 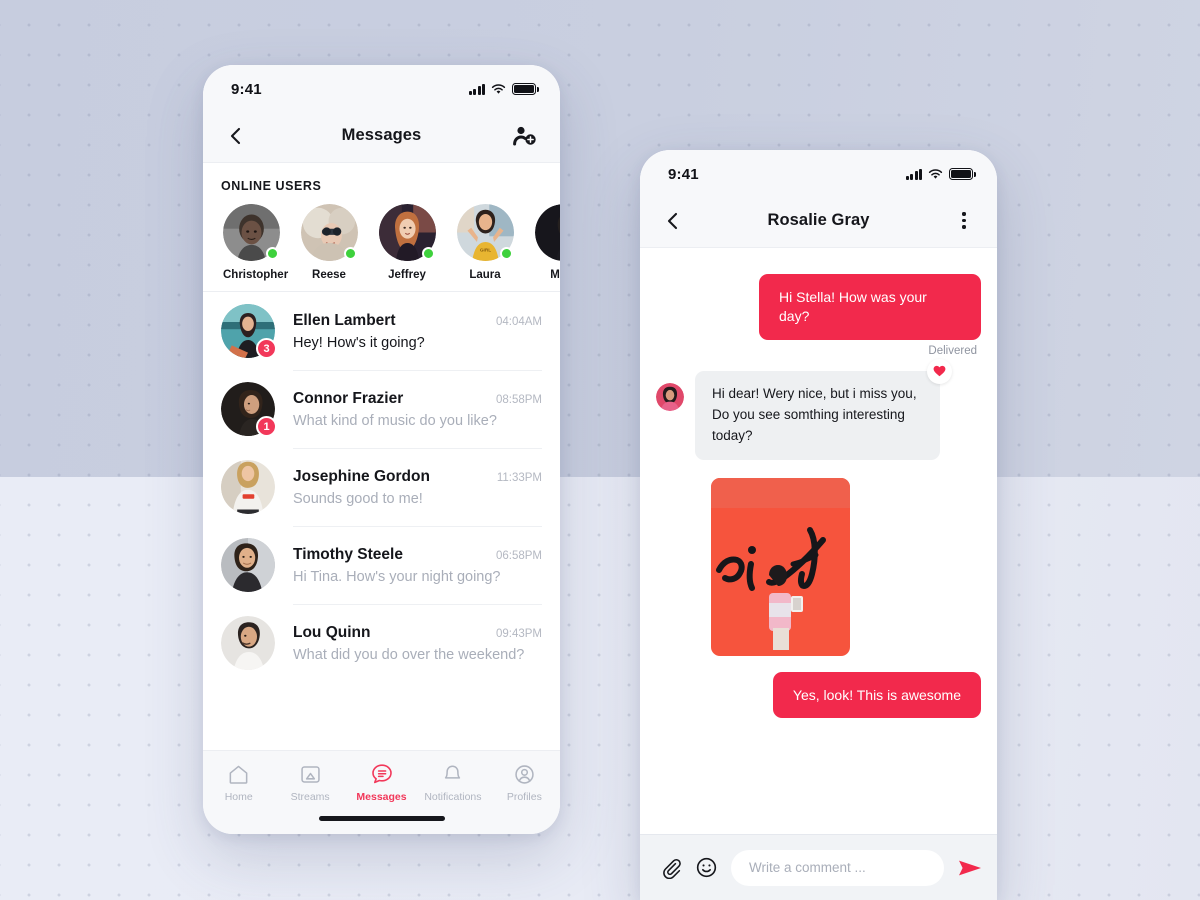 What do you see at coordinates (238, 797) in the screenshot?
I see `tab-label: Home` at bounding box center [238, 797].